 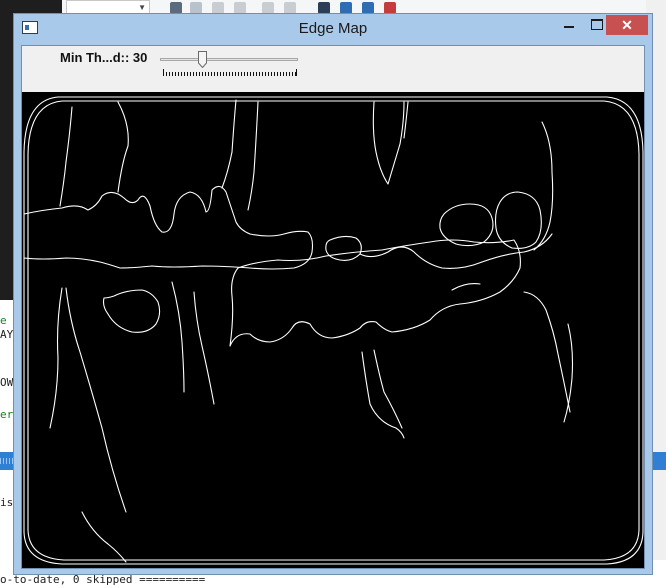 I want to click on title-bar: Edge Map ✕, so click(x=333, y=29).